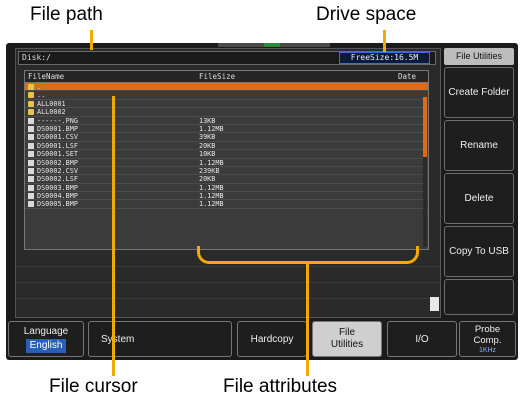 Image resolution: width=523 pixels, height=405 pixels. What do you see at coordinates (207, 154) in the screenshot?
I see `file-size: 10KB` at bounding box center [207, 154].